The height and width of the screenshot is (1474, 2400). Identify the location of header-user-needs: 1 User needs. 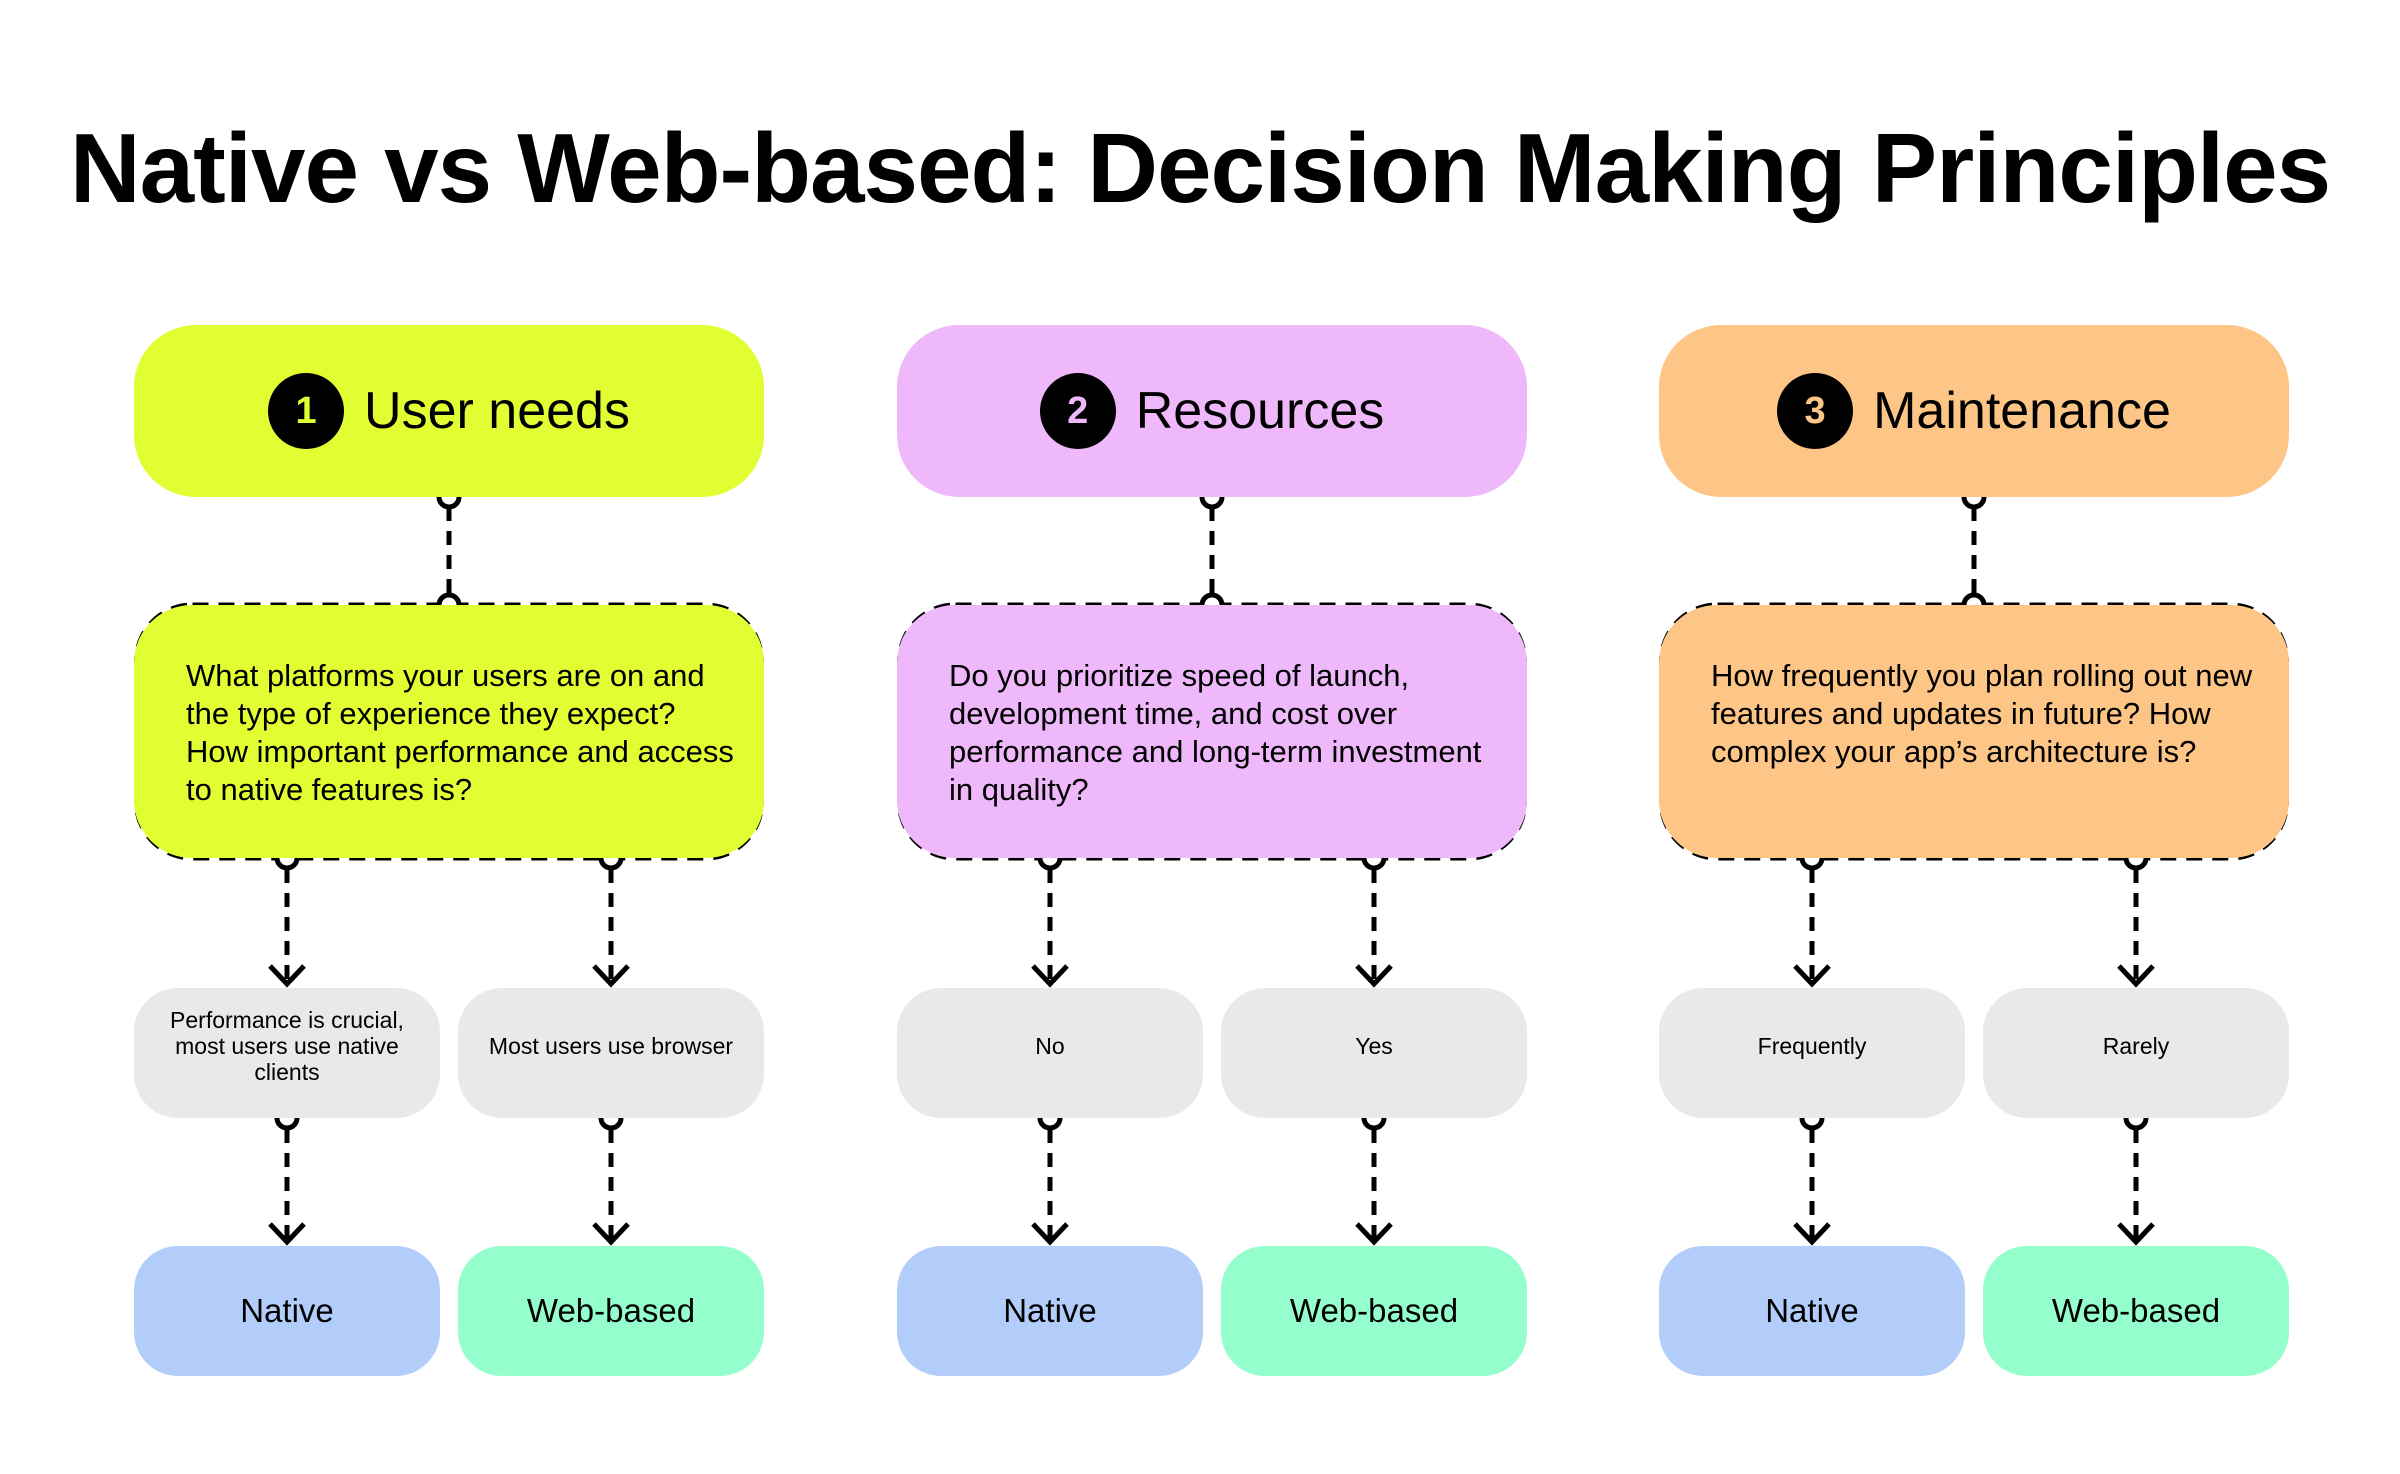
(449, 411).